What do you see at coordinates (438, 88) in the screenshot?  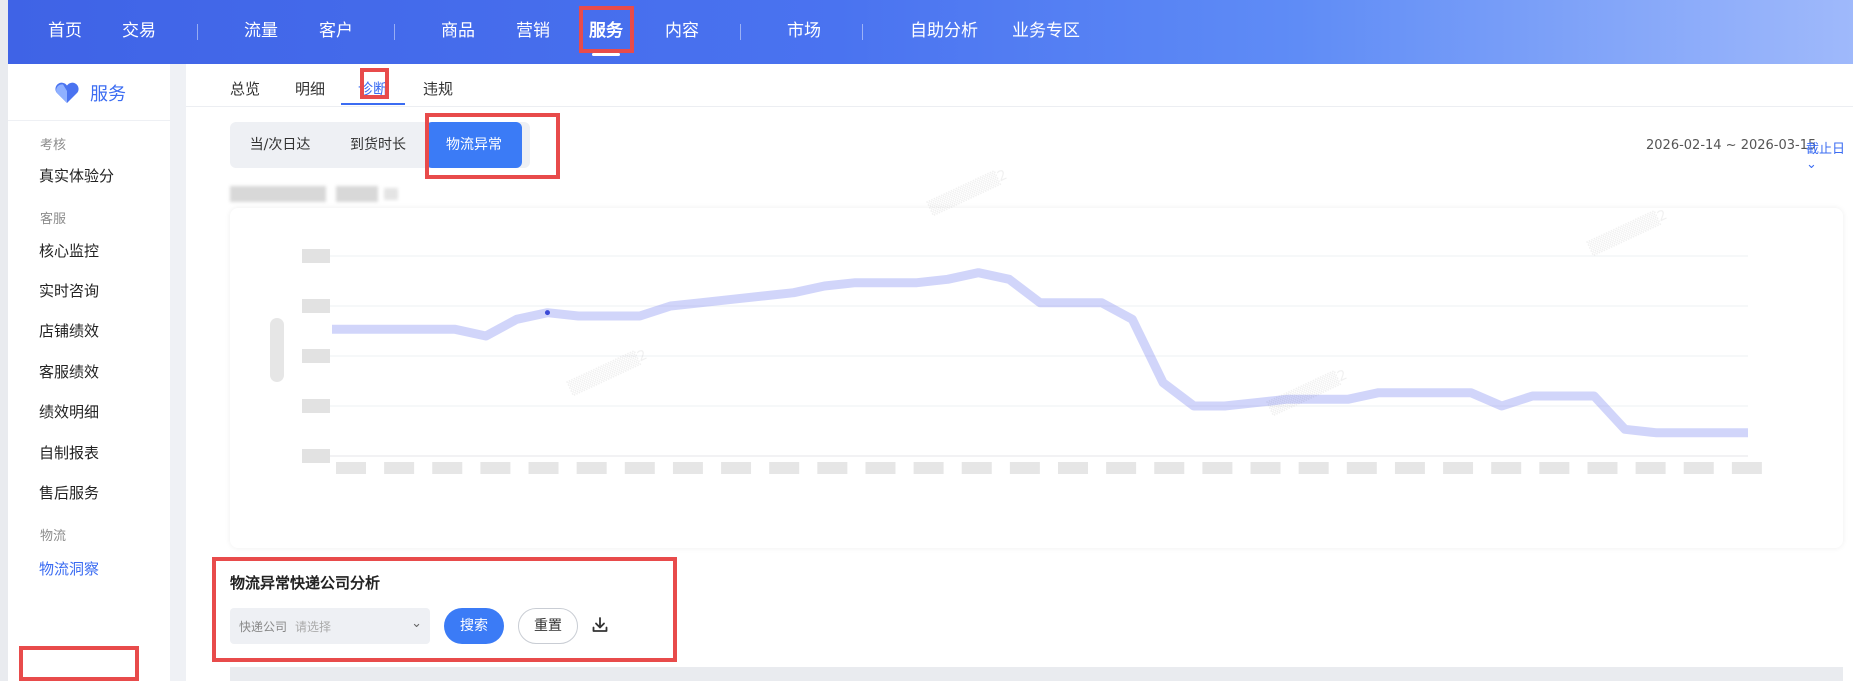 I see `tab-violation: 违规` at bounding box center [438, 88].